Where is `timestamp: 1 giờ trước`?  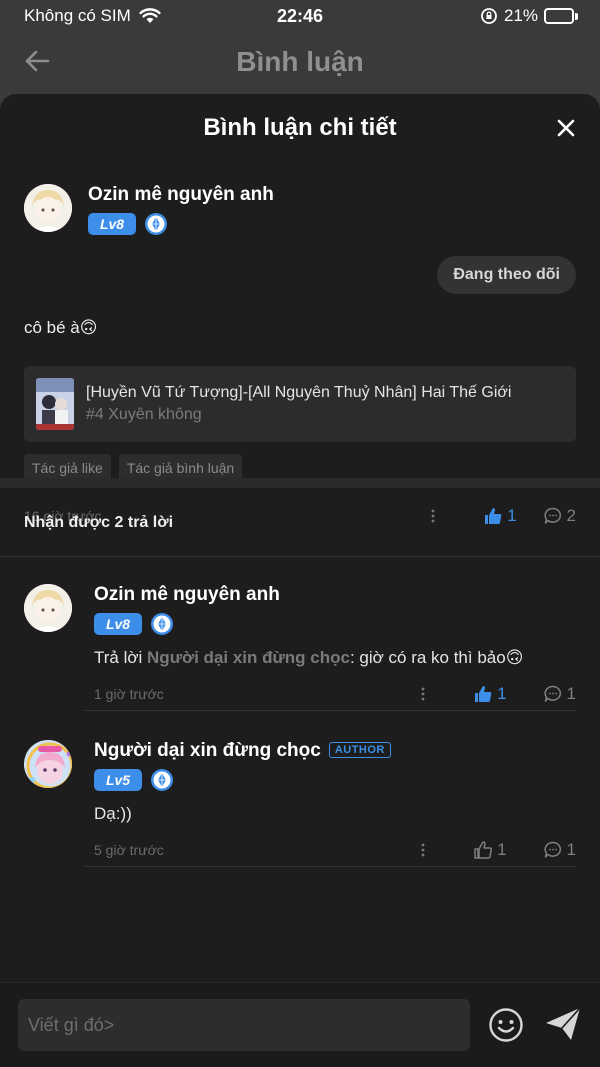 timestamp: 1 giờ trước is located at coordinates (129, 694).